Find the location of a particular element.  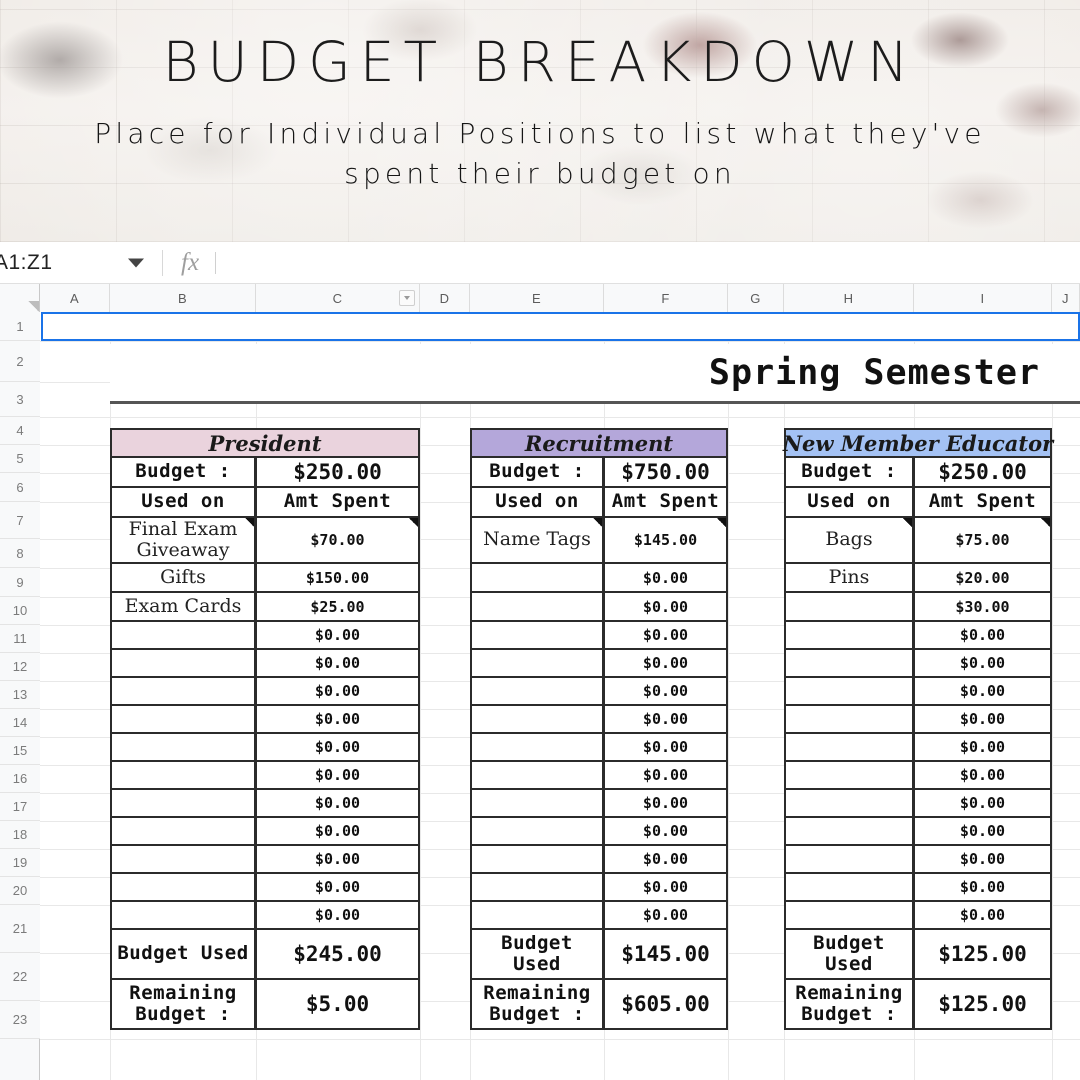

chevron-down-icon is located at coordinates (136, 262).